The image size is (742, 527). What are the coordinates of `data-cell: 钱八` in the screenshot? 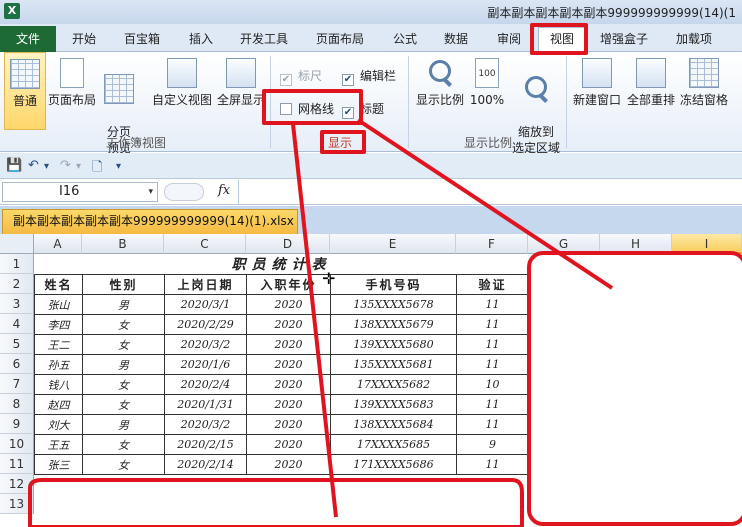 It's located at (58, 384).